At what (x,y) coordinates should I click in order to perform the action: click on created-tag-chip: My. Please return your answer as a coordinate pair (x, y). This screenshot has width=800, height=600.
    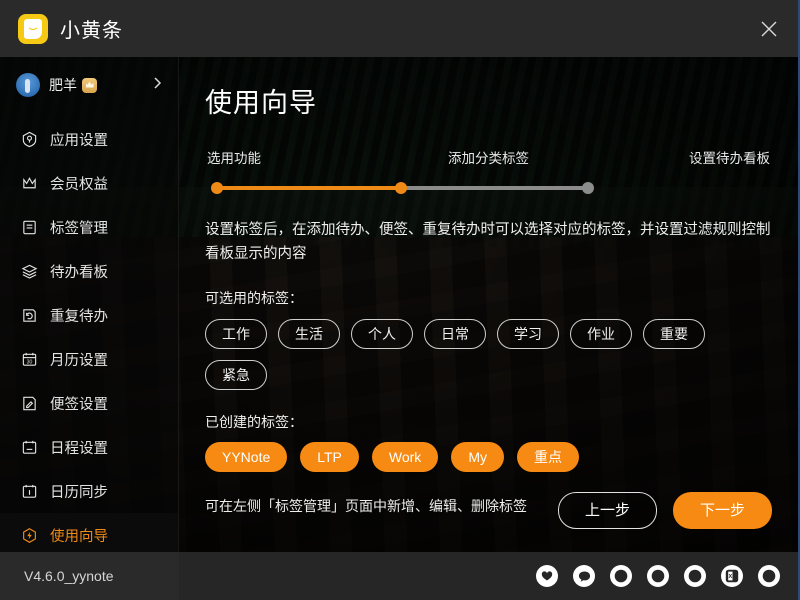
    Looking at the image, I should click on (477, 457).